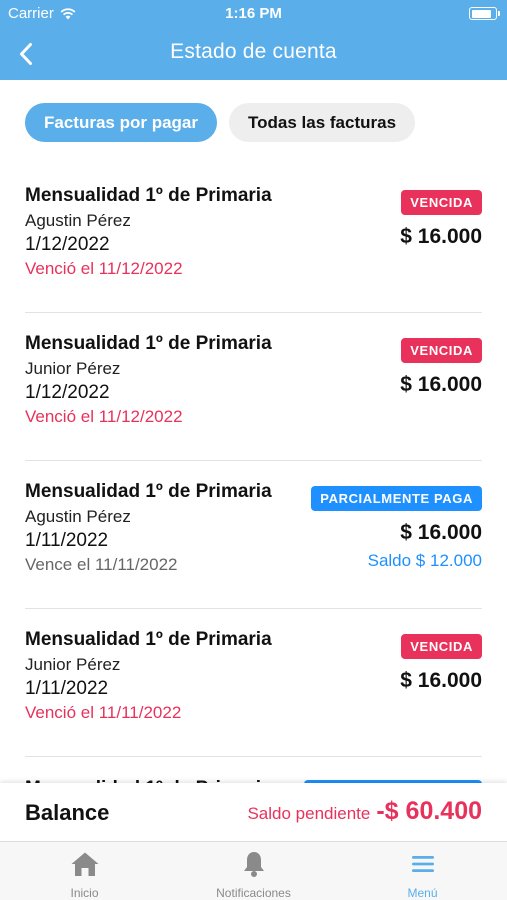 This screenshot has width=507, height=900. Describe the element at coordinates (121, 122) in the screenshot. I see `segment-facturas-por-pagar: Facturas por pagar` at that location.